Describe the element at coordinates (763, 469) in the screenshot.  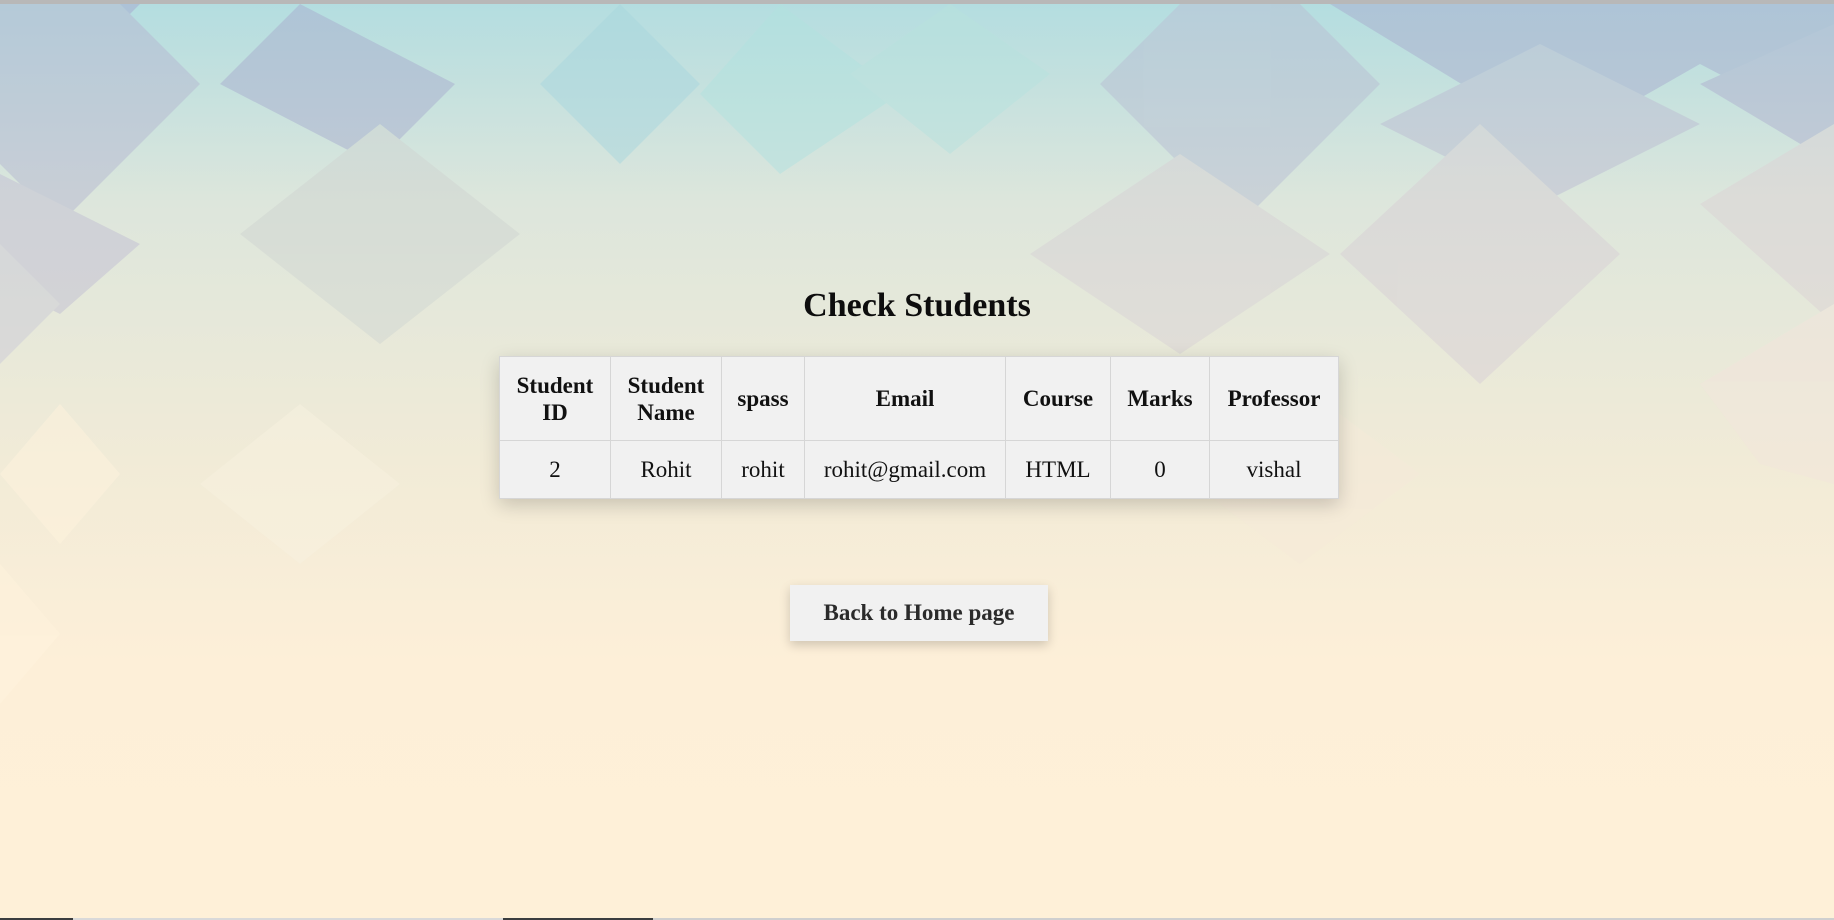
I see `cell-spass: rohit` at that location.